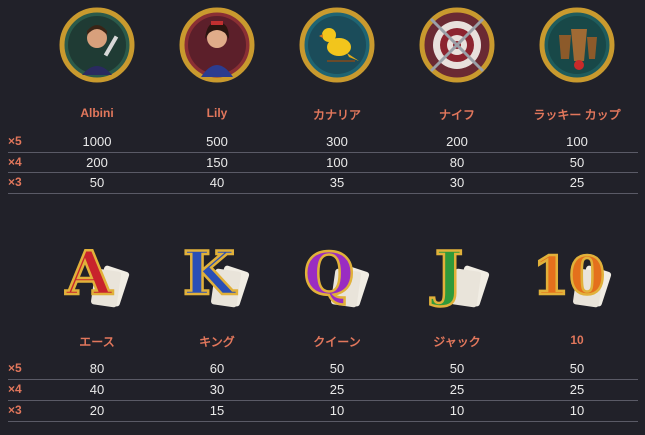 The image size is (645, 435). What do you see at coordinates (322, 390) in the screenshot?
I see `payout-row-x4: ×4 40 30 25 25 25` at bounding box center [322, 390].